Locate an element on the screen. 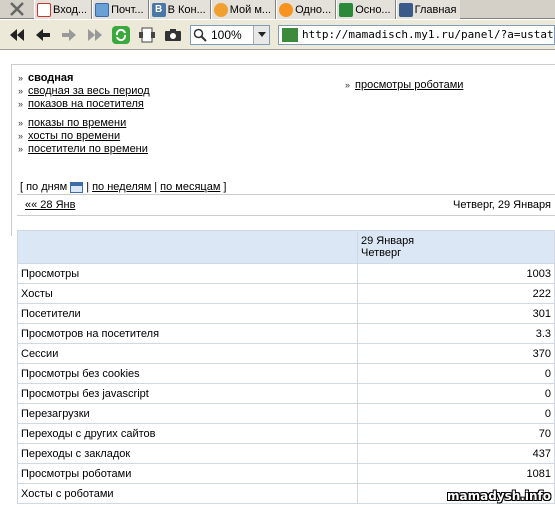 This screenshot has width=555, height=507. odnoklassniki-icon is located at coordinates (286, 9).